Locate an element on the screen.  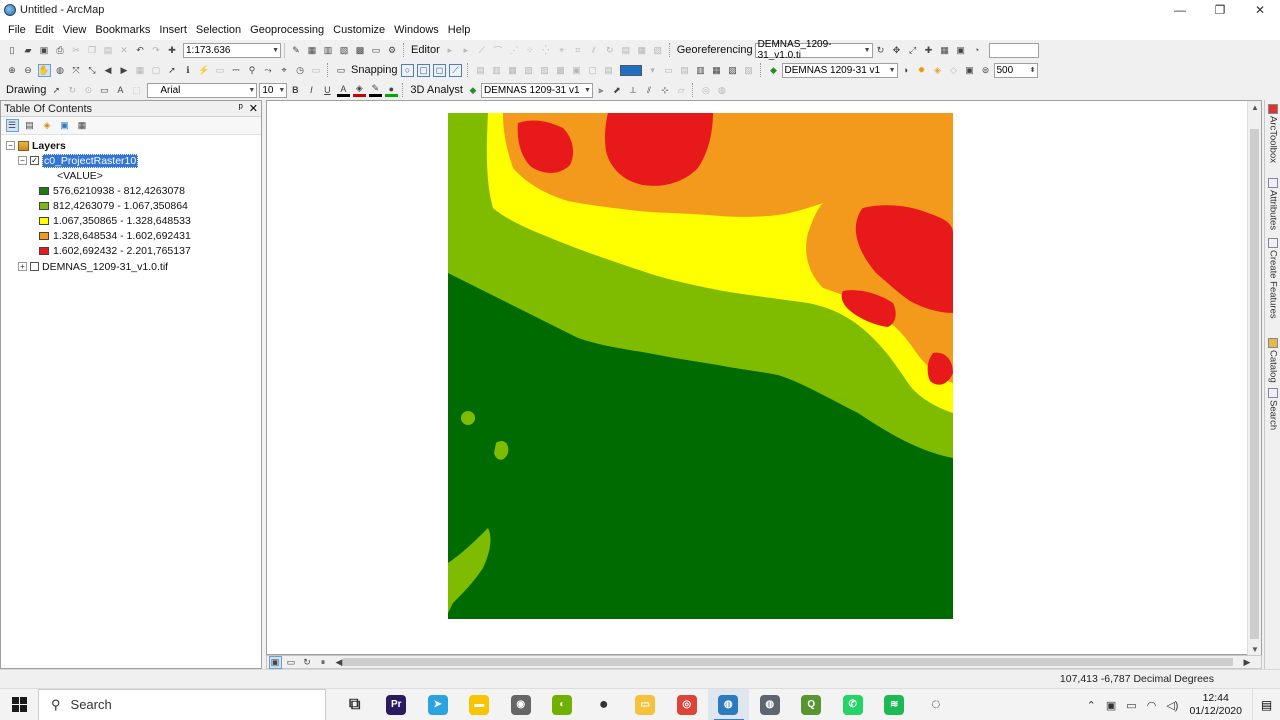
pause-drawing-icon: ⏸ is located at coordinates (323, 662).